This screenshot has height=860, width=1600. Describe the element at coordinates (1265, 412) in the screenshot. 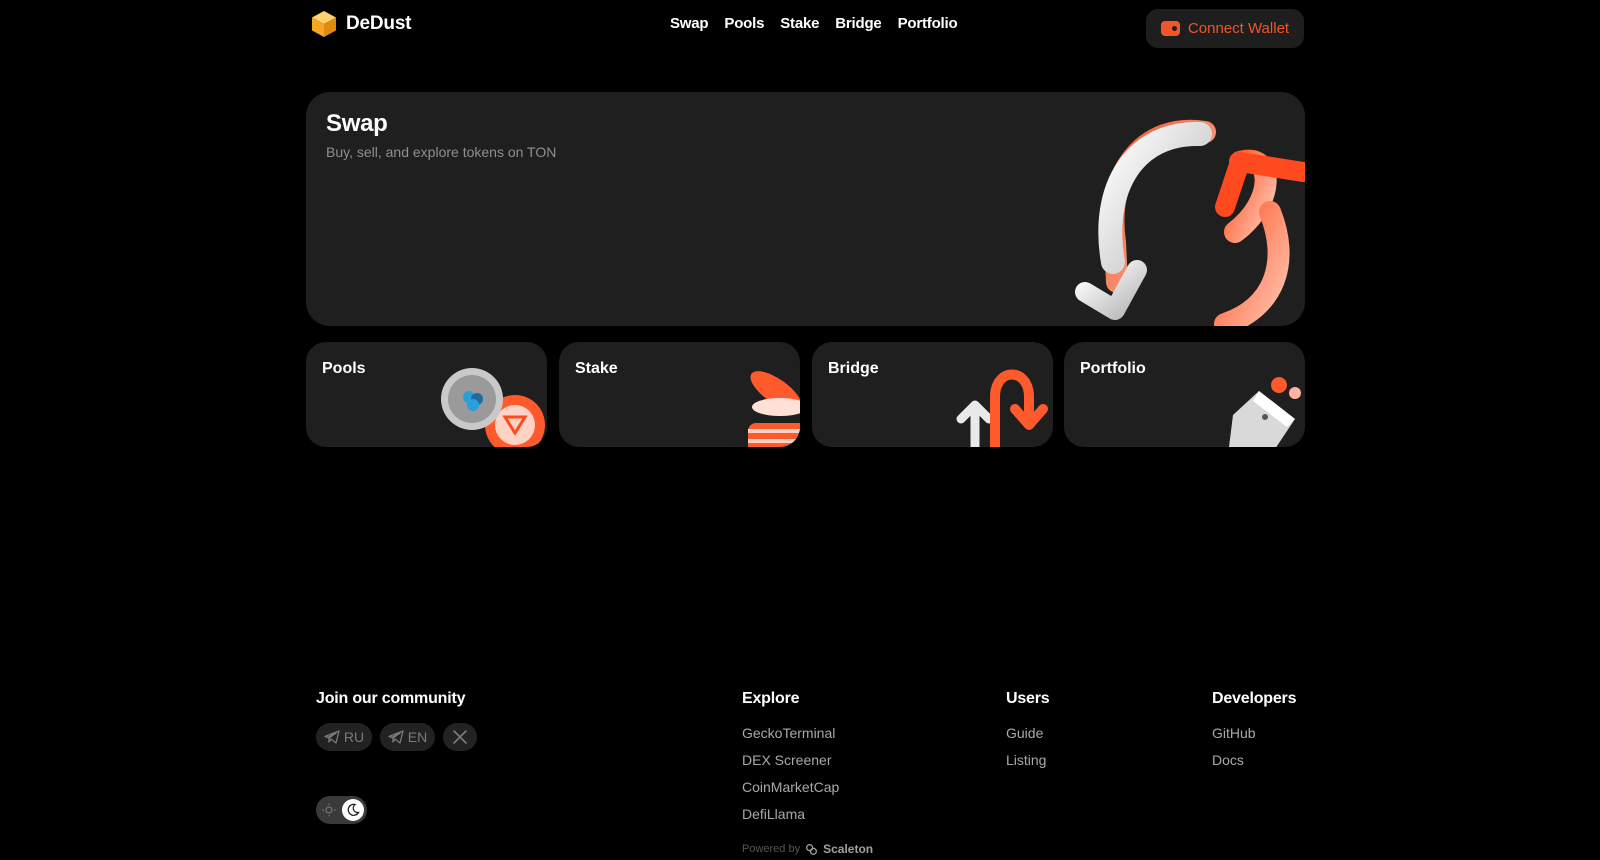

I see `wallet-illustration` at that location.